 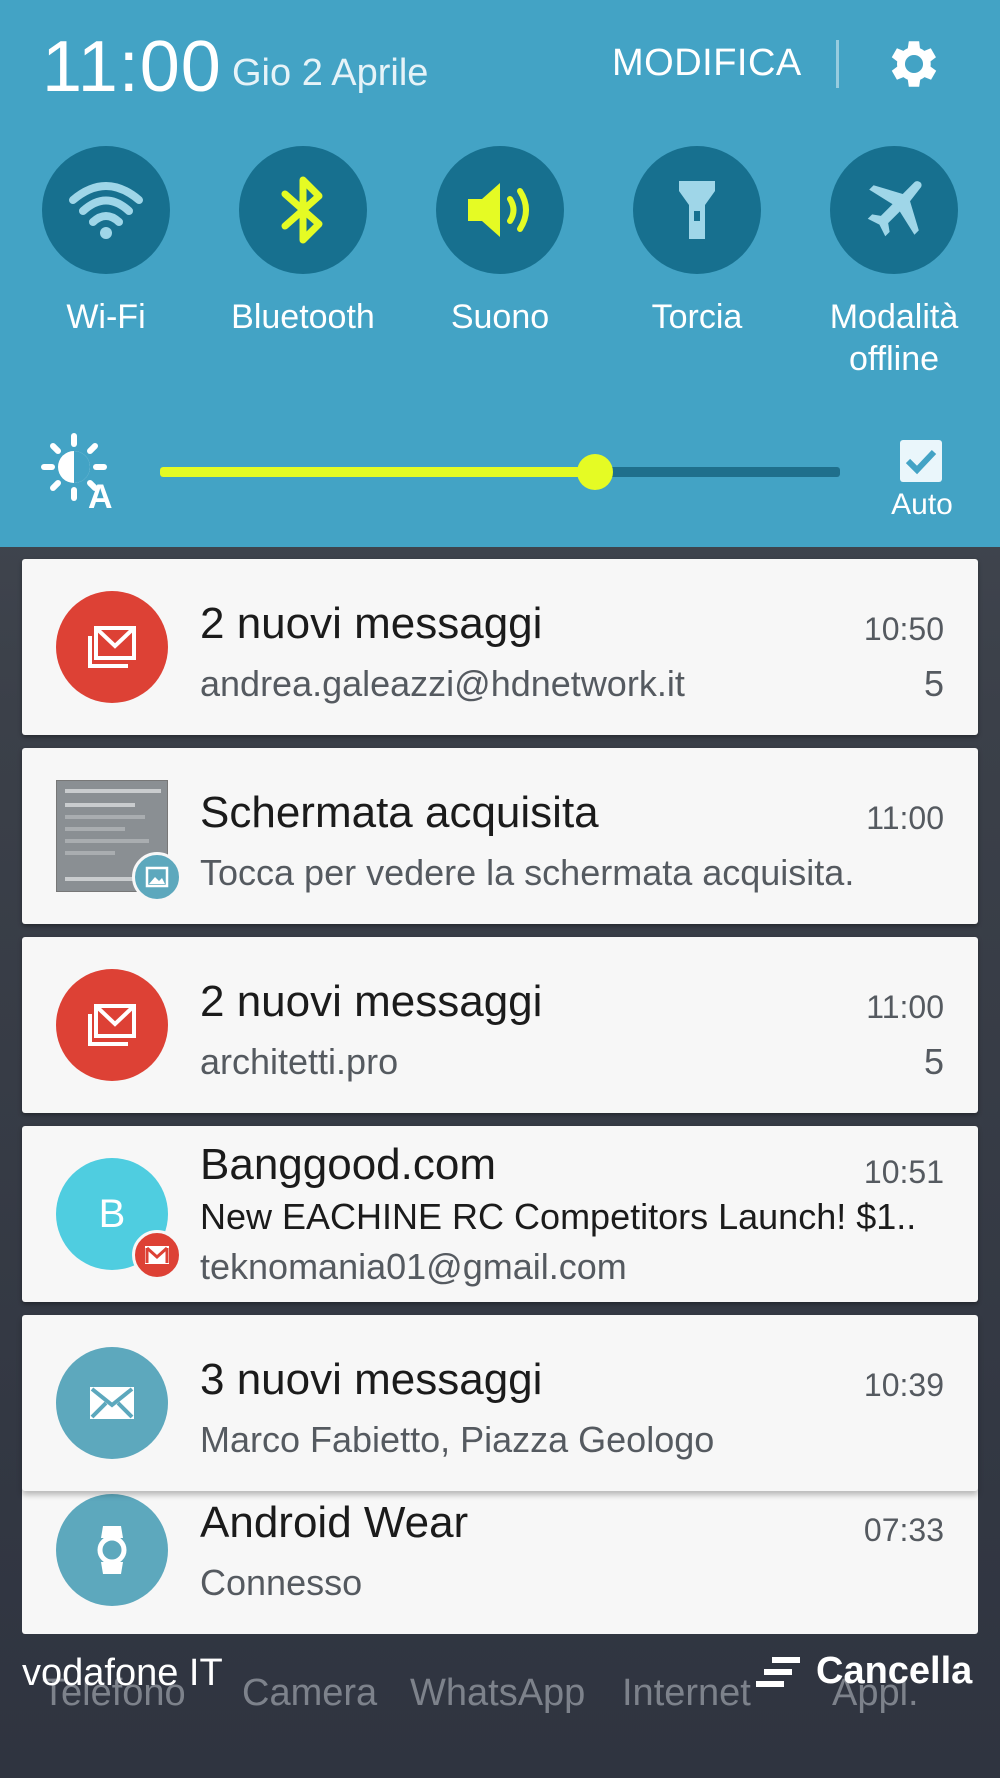 I want to click on notification-time: 07:33, so click(x=903, y=1530).